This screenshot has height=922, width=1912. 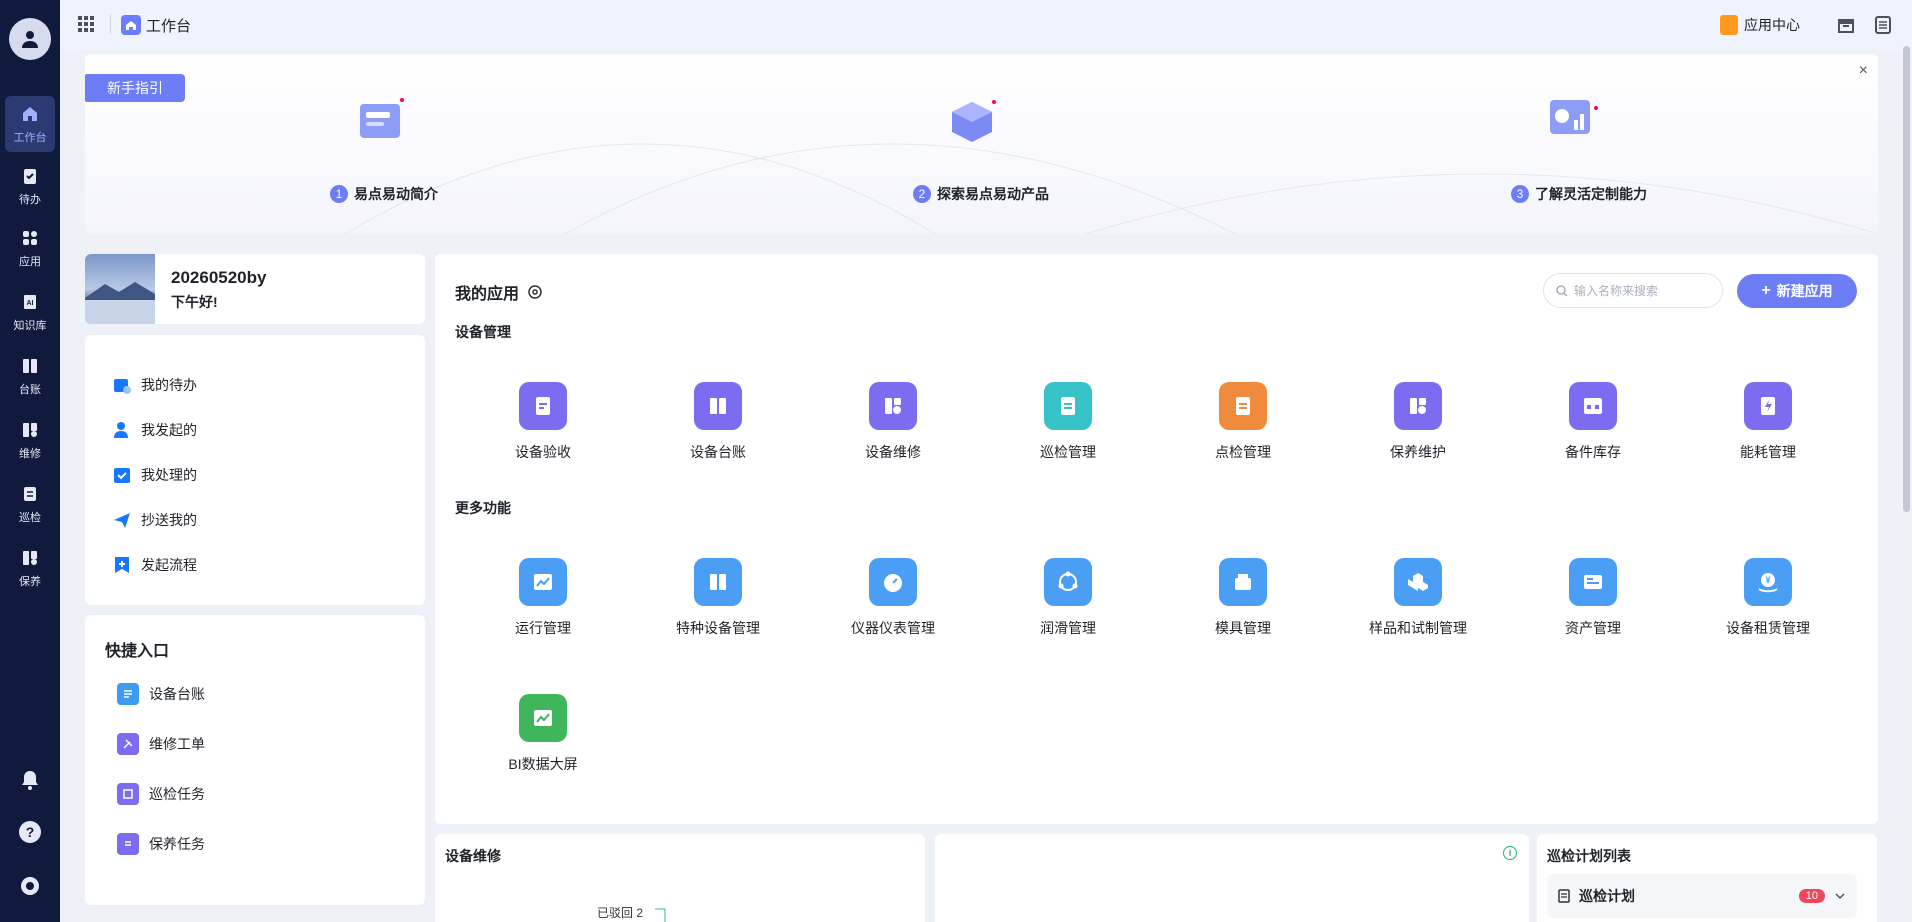 I want to click on archive-icon, so click(x=1846, y=25).